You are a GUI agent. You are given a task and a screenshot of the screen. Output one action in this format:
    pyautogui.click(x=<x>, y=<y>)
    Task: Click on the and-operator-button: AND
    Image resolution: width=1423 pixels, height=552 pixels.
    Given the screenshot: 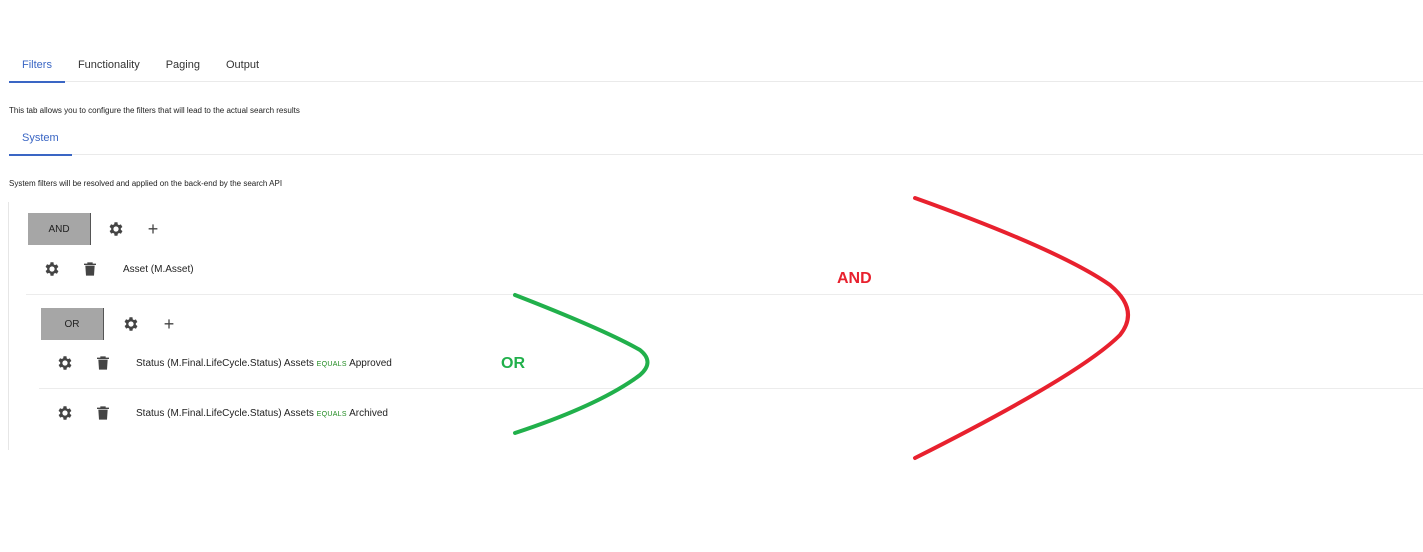 What is the action you would take?
    pyautogui.click(x=59, y=229)
    